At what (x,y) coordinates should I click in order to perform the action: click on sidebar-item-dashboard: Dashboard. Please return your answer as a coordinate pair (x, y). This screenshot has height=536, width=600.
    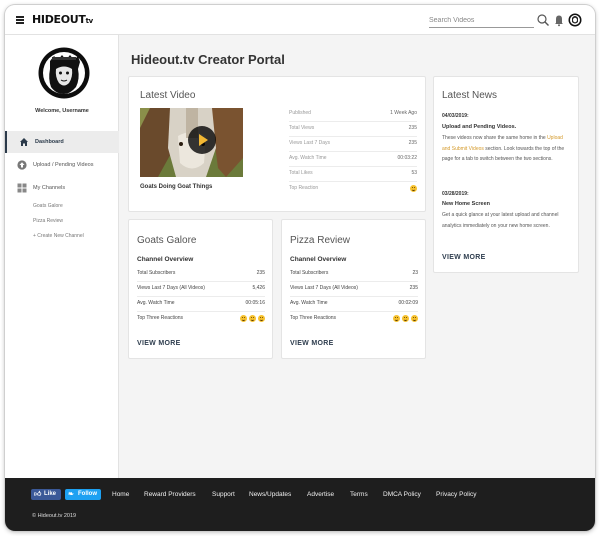
    Looking at the image, I should click on (62, 142).